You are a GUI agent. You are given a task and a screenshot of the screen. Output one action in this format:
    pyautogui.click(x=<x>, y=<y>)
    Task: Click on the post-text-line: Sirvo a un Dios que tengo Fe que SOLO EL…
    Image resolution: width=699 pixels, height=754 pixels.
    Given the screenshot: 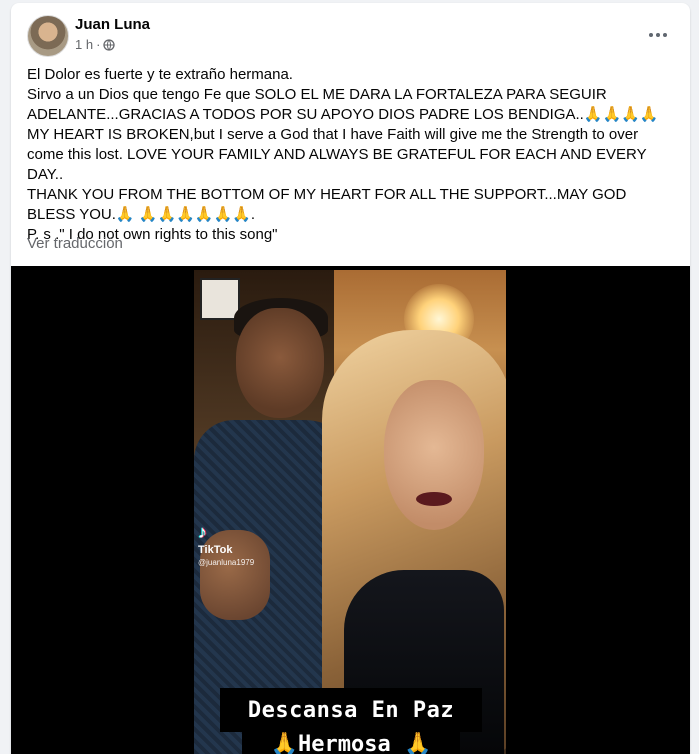 What is the action you would take?
    pyautogui.click(x=343, y=104)
    